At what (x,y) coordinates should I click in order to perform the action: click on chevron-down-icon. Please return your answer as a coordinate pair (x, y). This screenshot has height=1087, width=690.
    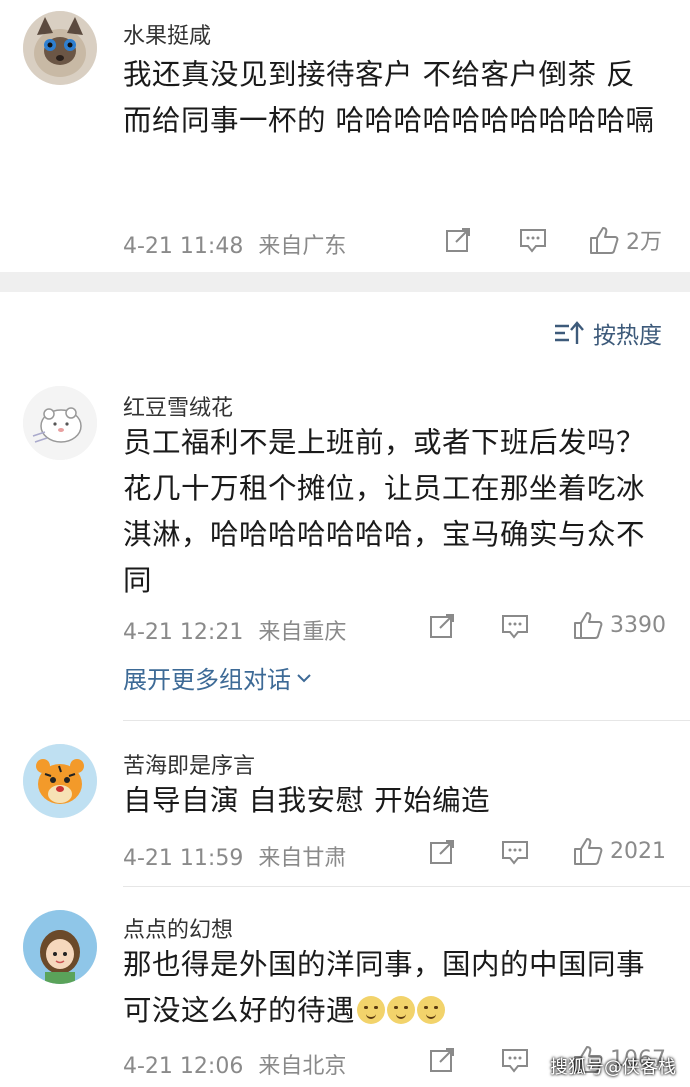
    Looking at the image, I should click on (304, 677).